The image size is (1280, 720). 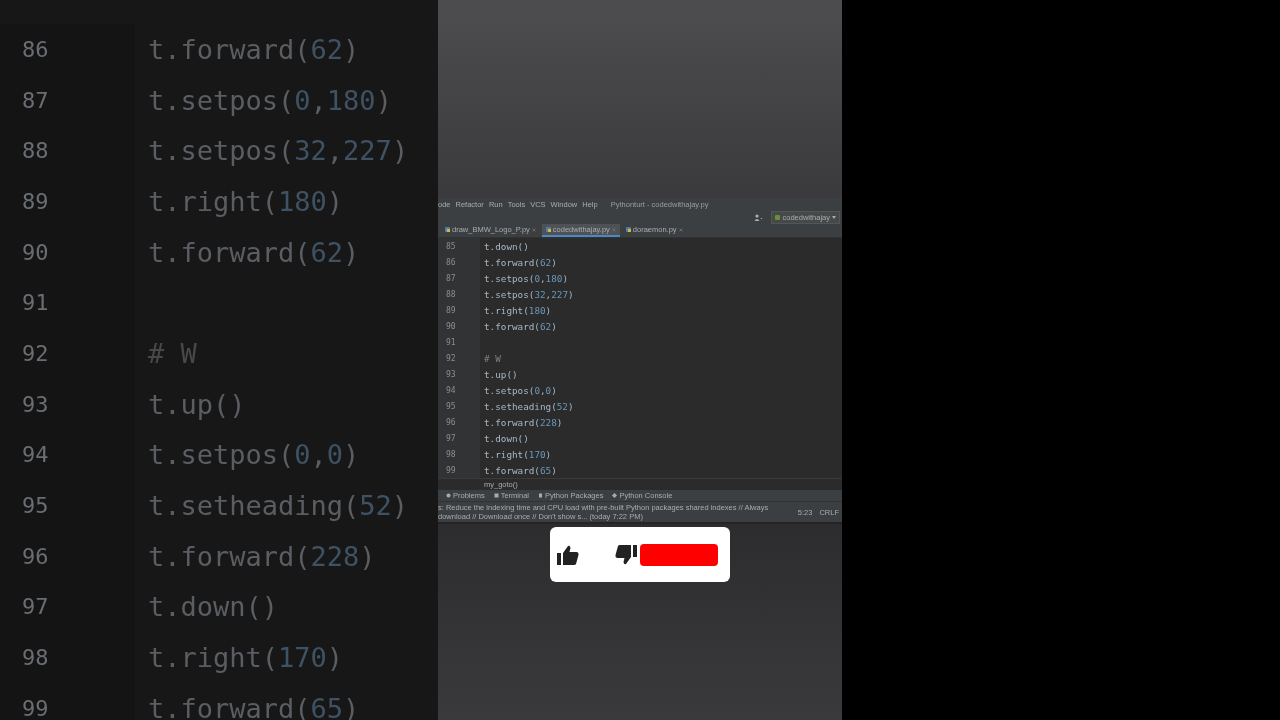 What do you see at coordinates (679, 554) in the screenshot?
I see `subscribe-button` at bounding box center [679, 554].